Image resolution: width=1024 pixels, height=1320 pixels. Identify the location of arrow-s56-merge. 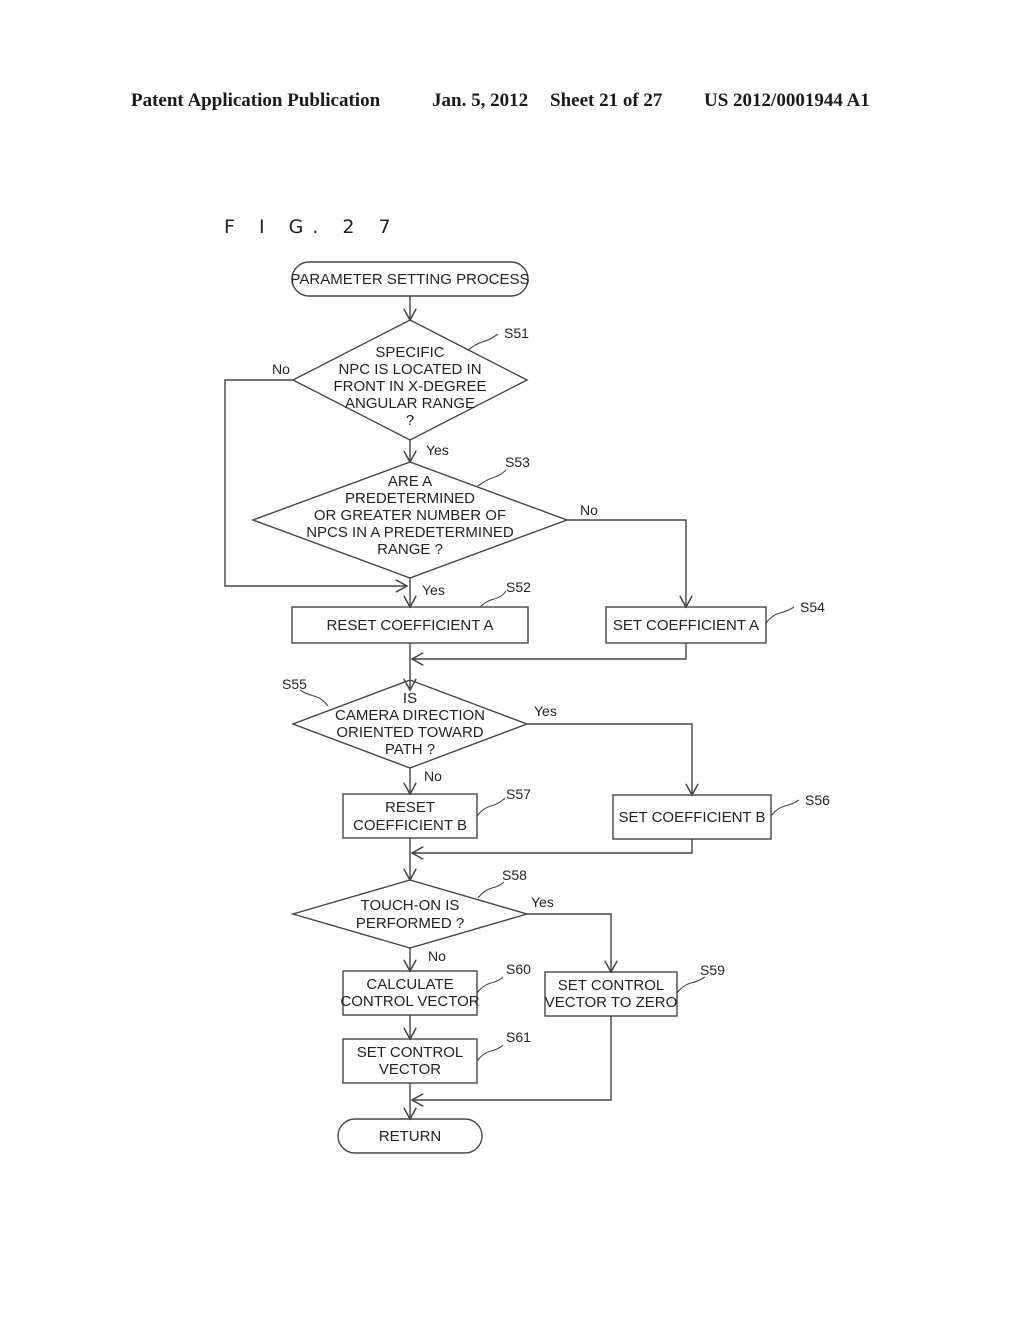
(552, 846).